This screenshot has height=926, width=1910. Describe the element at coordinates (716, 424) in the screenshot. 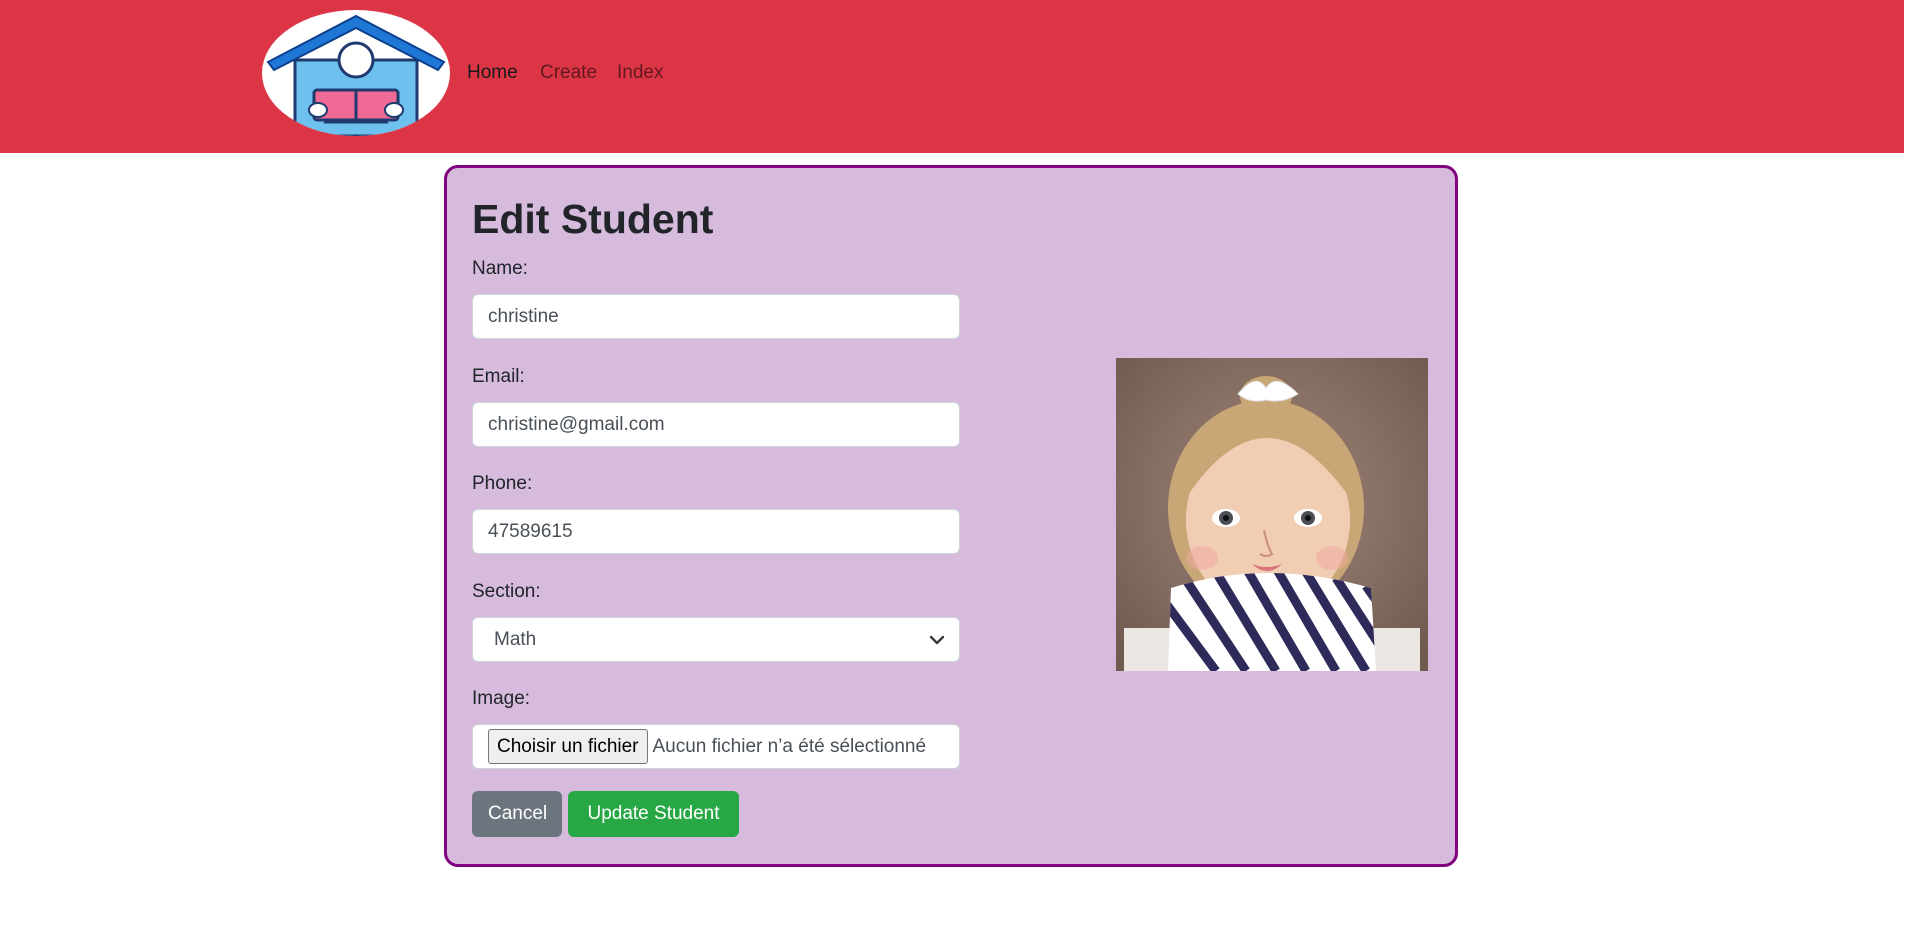

I see `email-field` at that location.